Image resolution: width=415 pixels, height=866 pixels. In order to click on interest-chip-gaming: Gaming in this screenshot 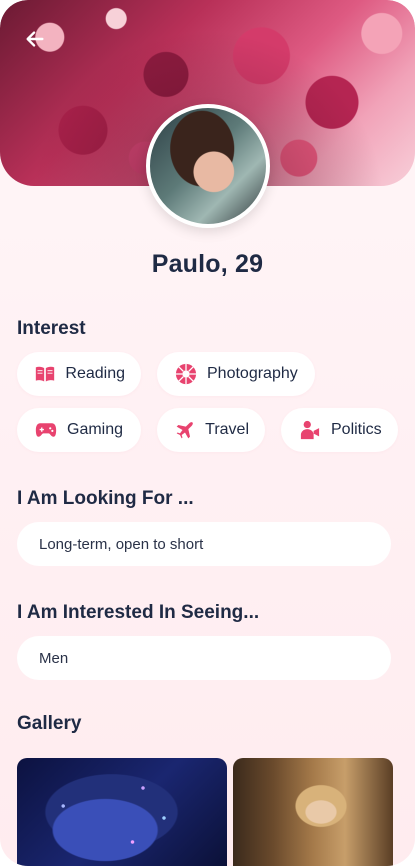, I will do `click(79, 430)`.